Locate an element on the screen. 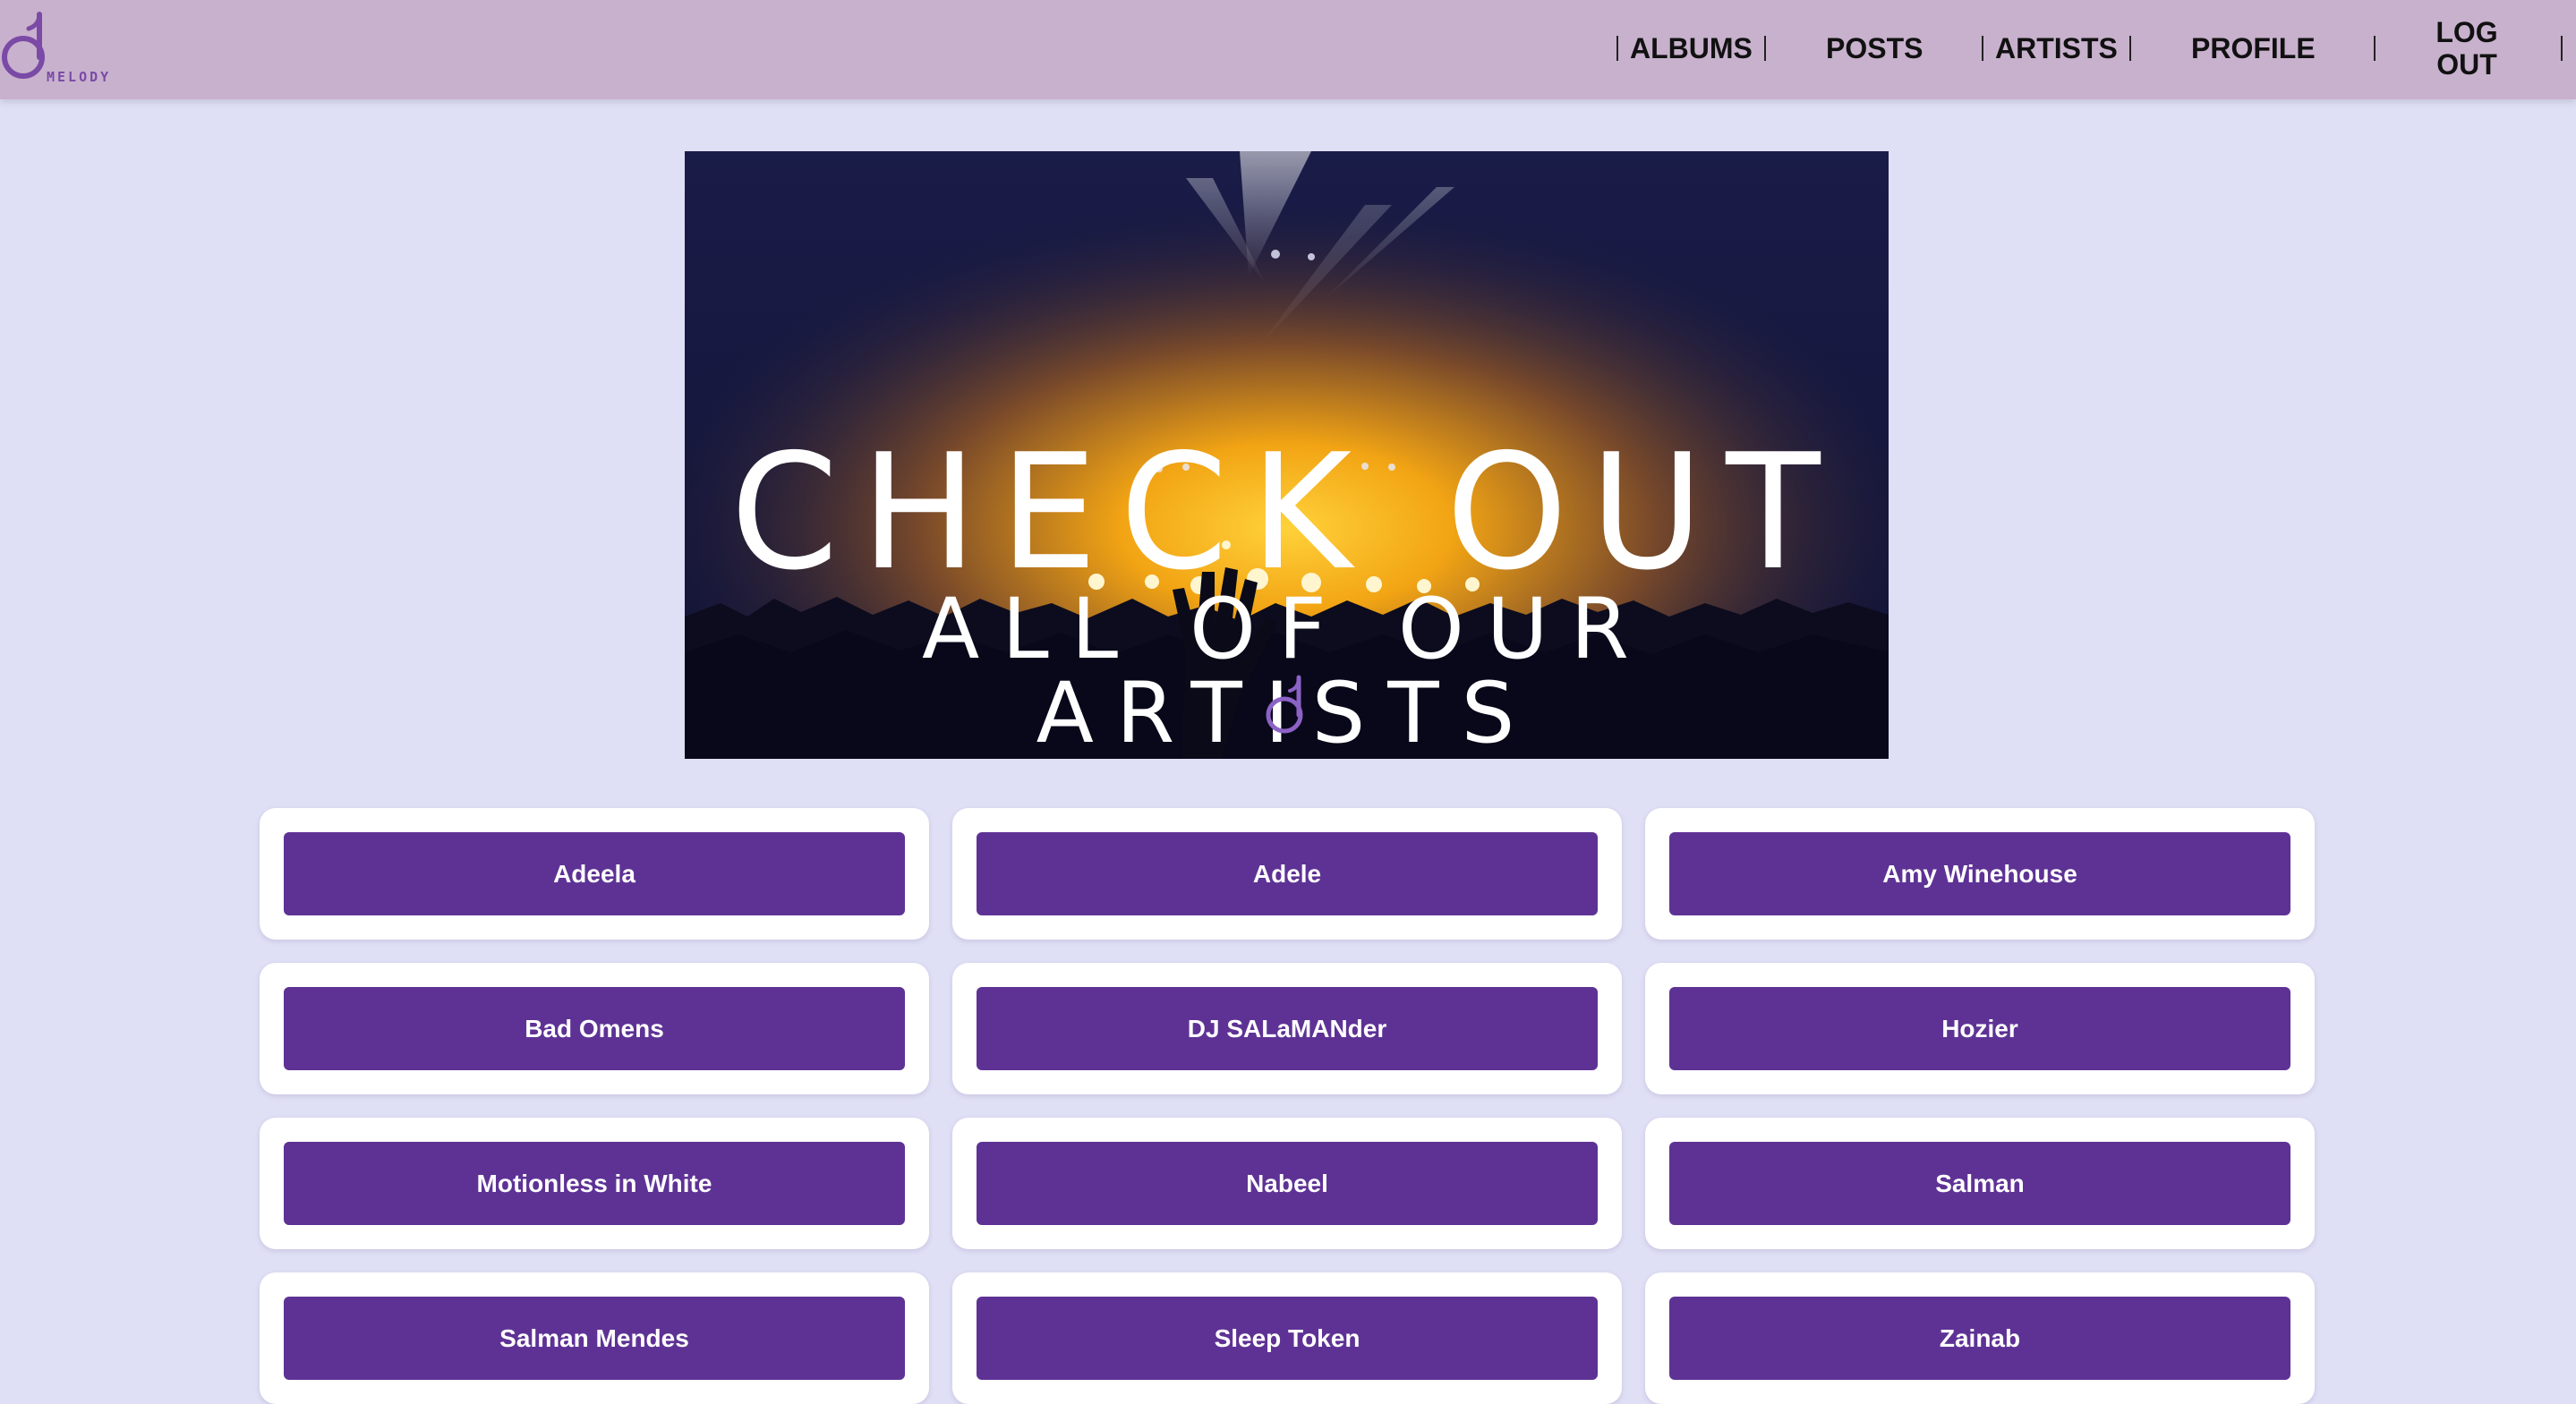 The width and height of the screenshot is (2576, 1404). artist-card: Amy Winehouse is located at coordinates (1980, 874).